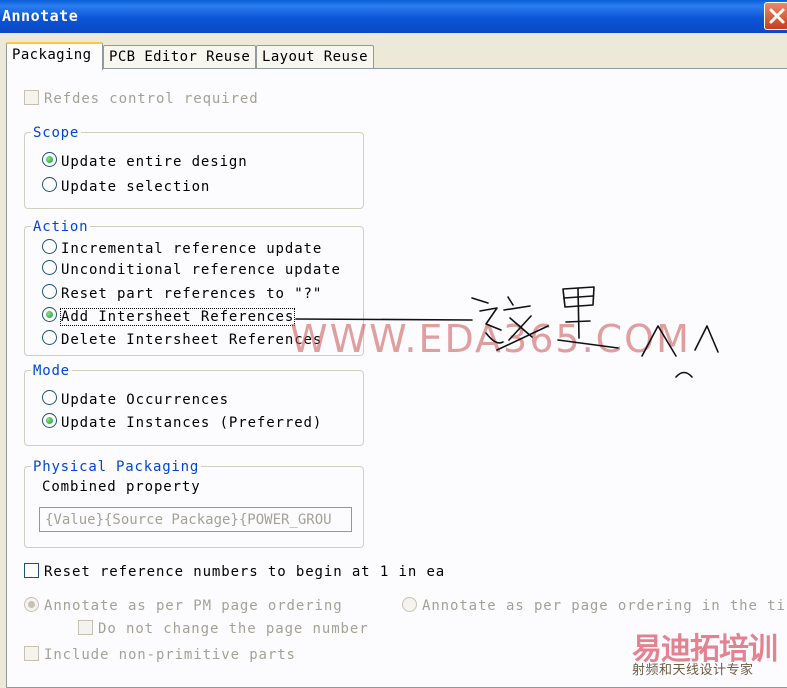  What do you see at coordinates (40, 16) in the screenshot?
I see `window-title: Annotate` at bounding box center [40, 16].